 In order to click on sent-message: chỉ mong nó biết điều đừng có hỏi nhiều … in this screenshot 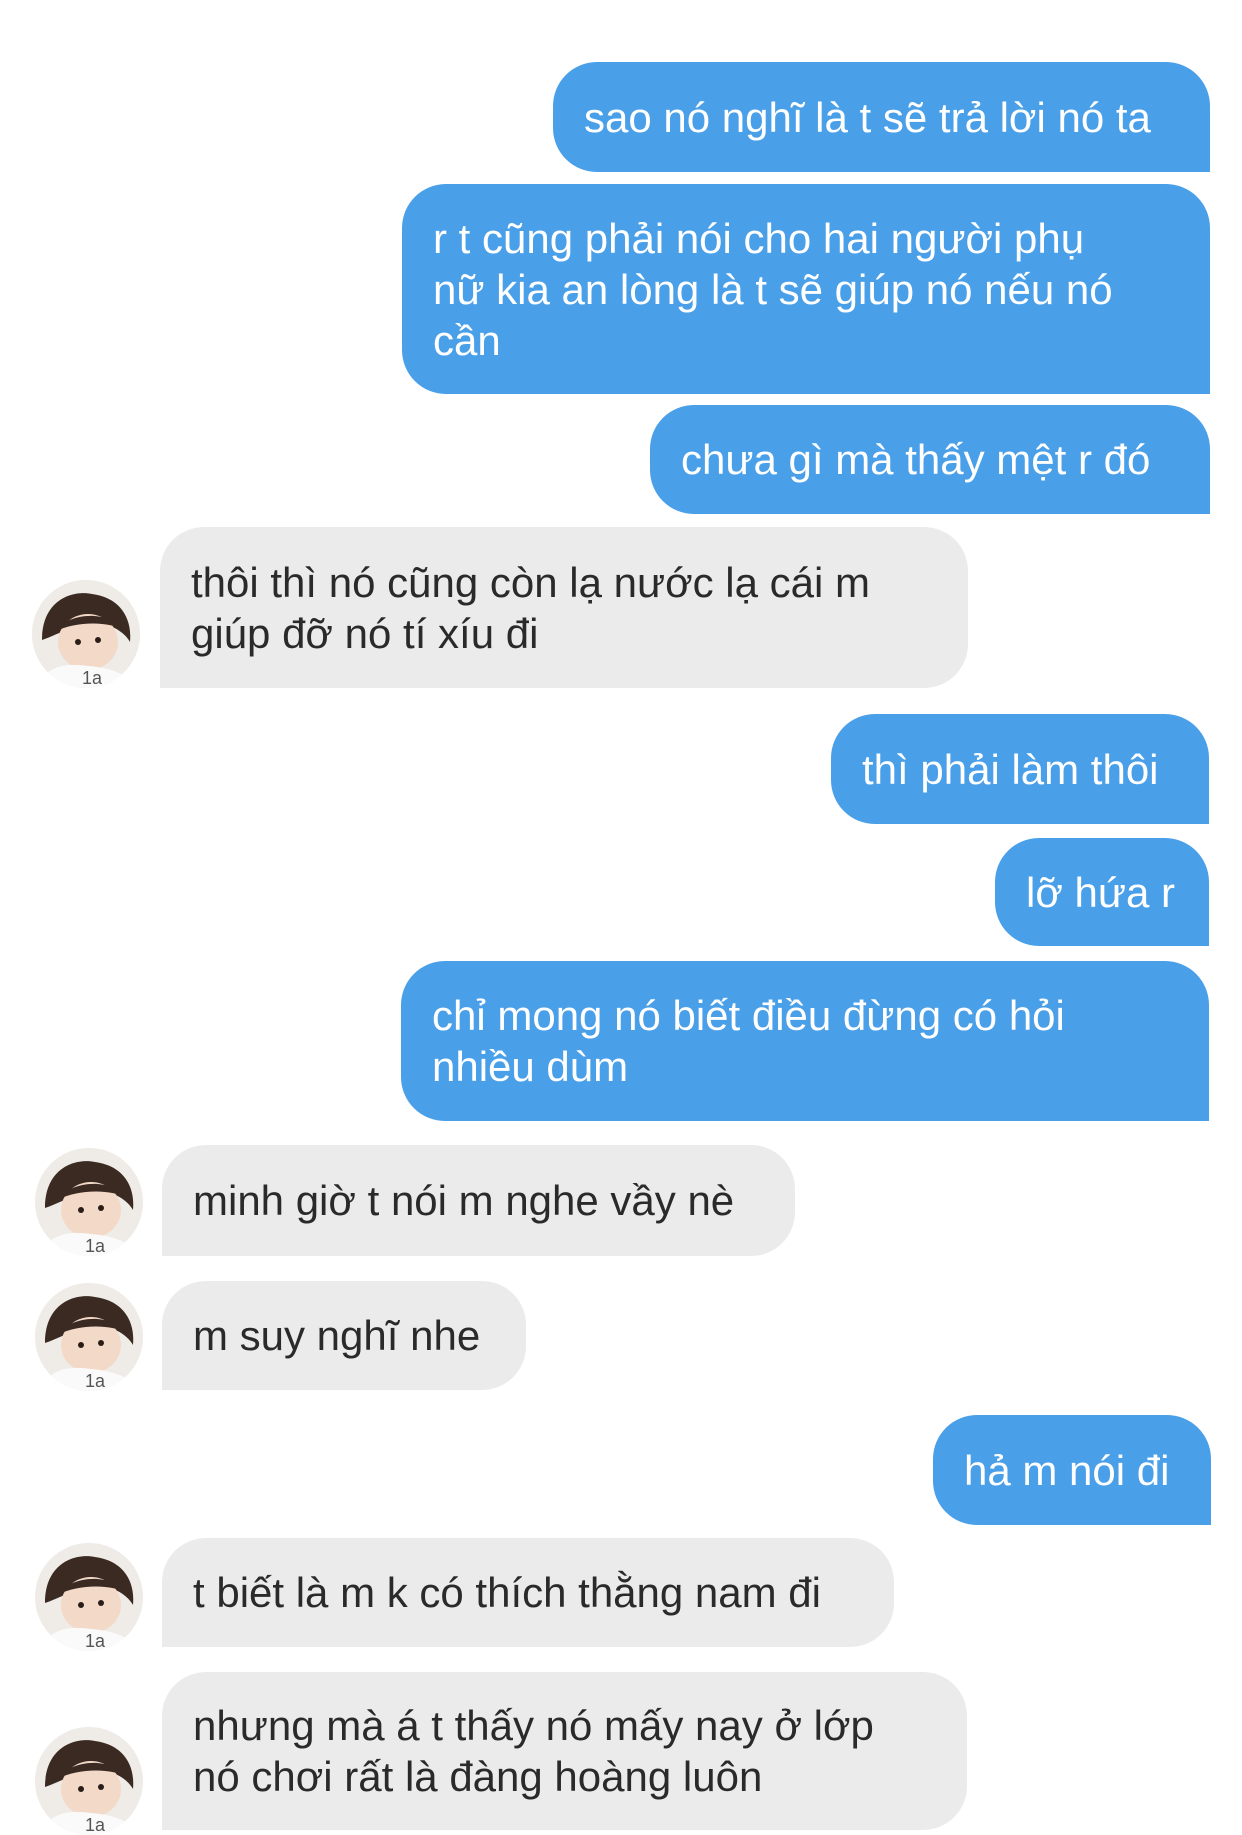, I will do `click(805, 1041)`.